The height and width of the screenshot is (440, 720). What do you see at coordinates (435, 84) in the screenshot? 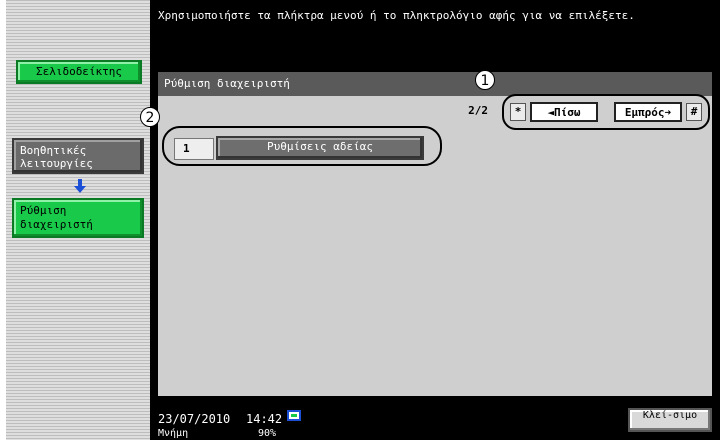
I see `panel-title: Ρύθμιση διαχειριστή` at bounding box center [435, 84].